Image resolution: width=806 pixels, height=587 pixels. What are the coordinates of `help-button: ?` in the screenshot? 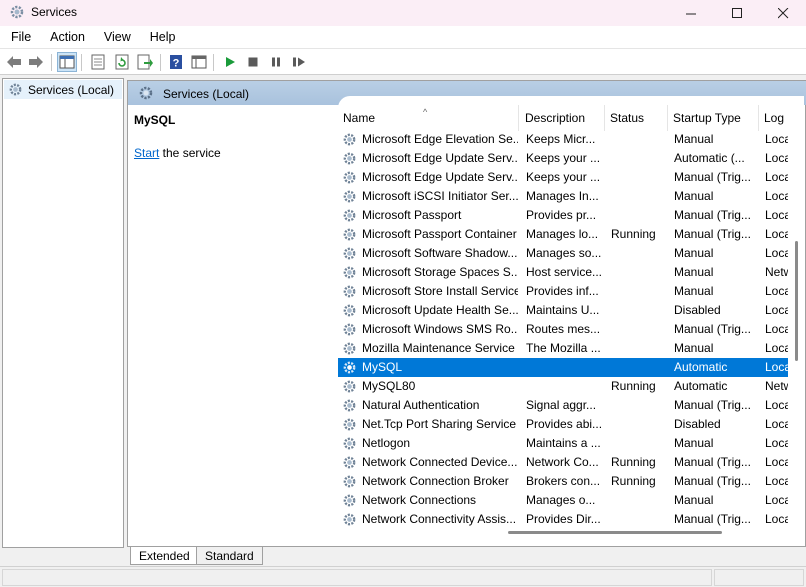 It's located at (176, 62).